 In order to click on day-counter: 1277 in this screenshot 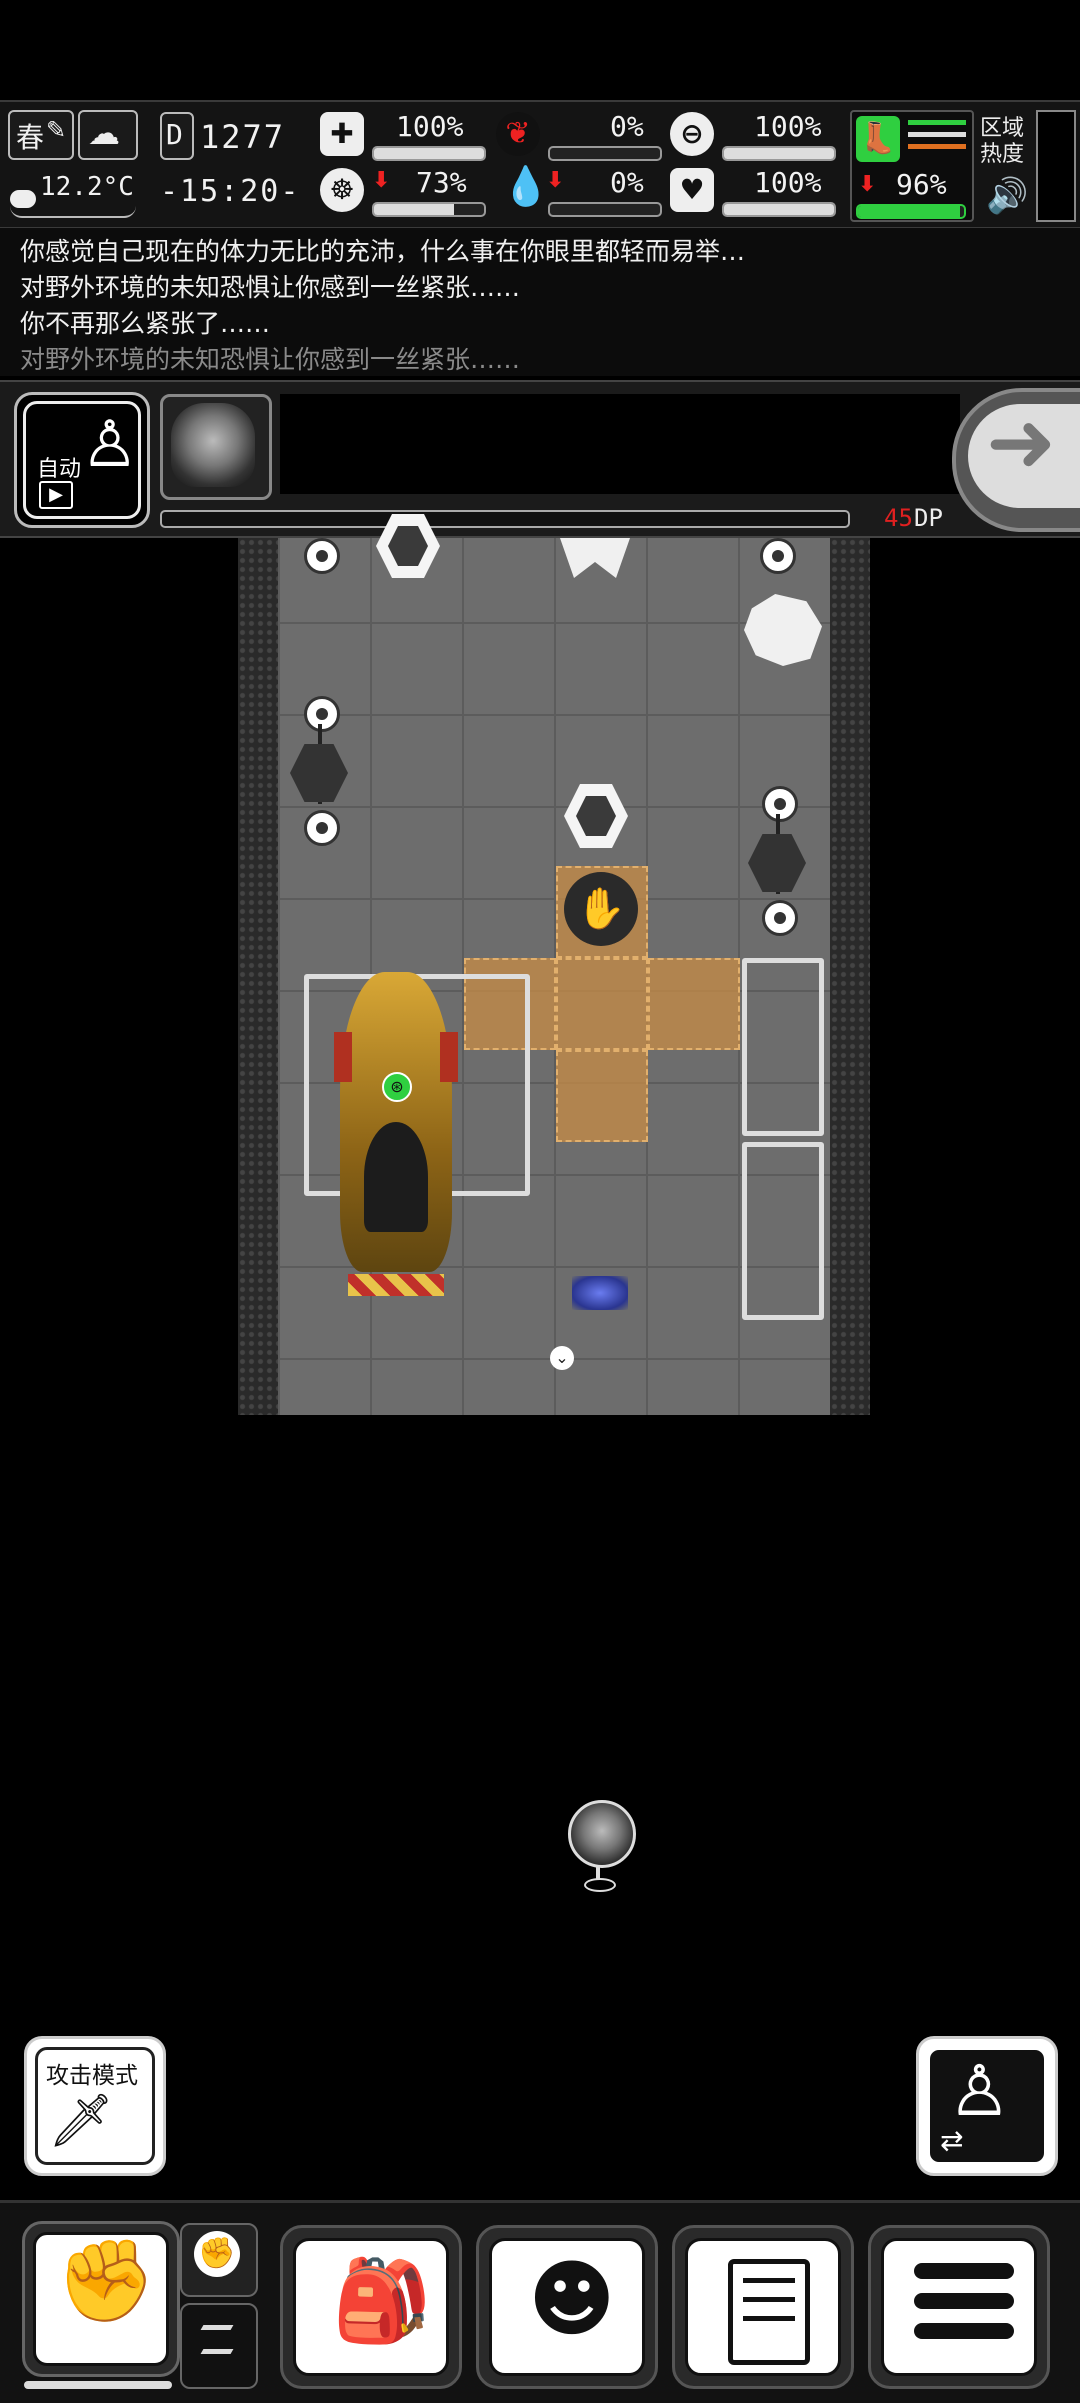, I will do `click(243, 137)`.